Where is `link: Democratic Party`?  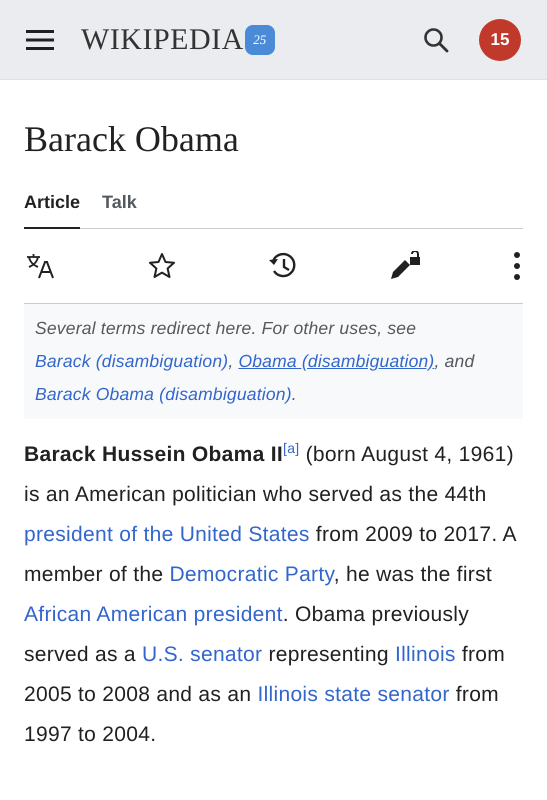 link: Democratic Party is located at coordinates (251, 574).